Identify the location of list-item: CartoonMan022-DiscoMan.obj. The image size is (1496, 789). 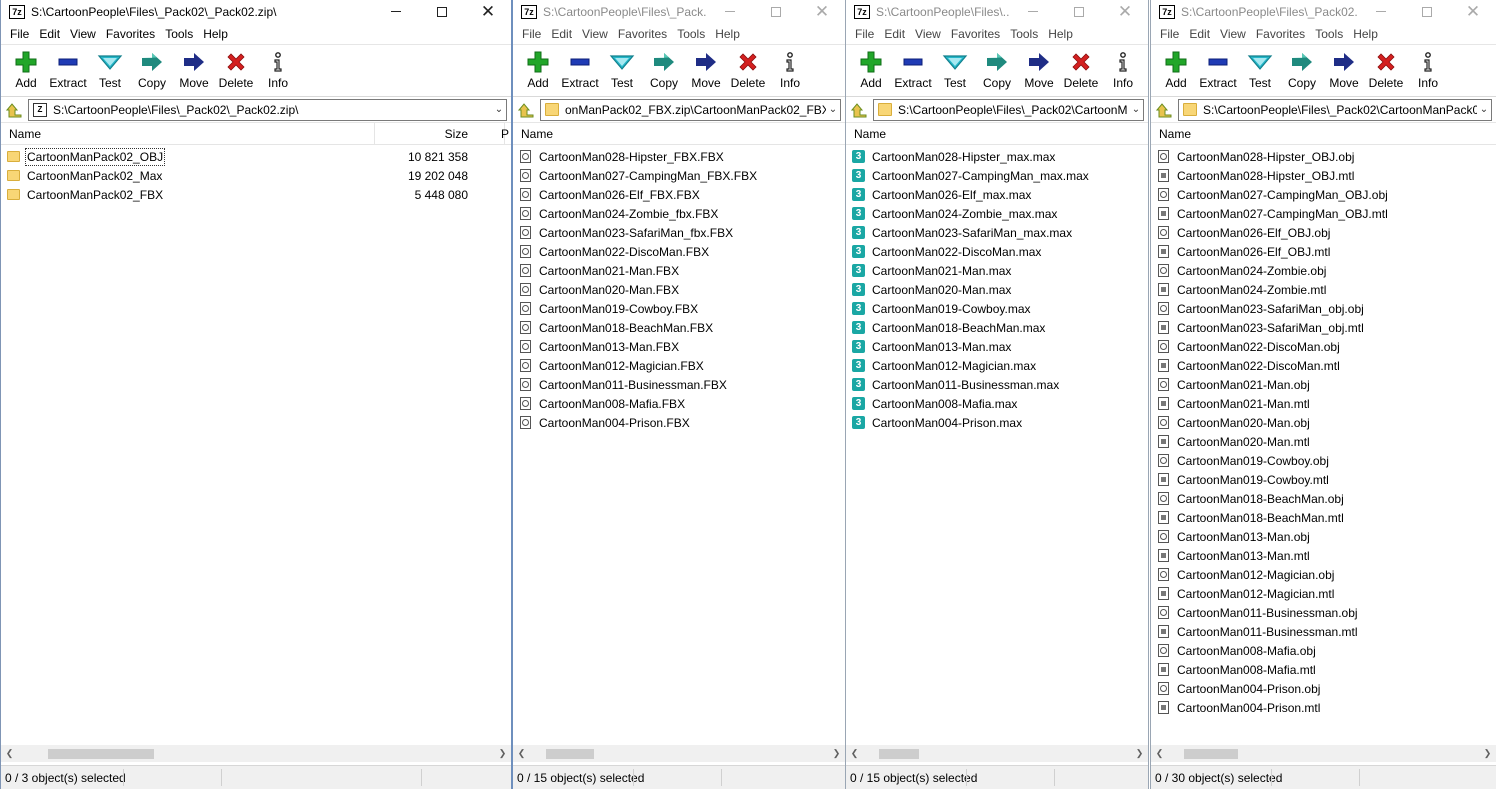
(1323, 346).